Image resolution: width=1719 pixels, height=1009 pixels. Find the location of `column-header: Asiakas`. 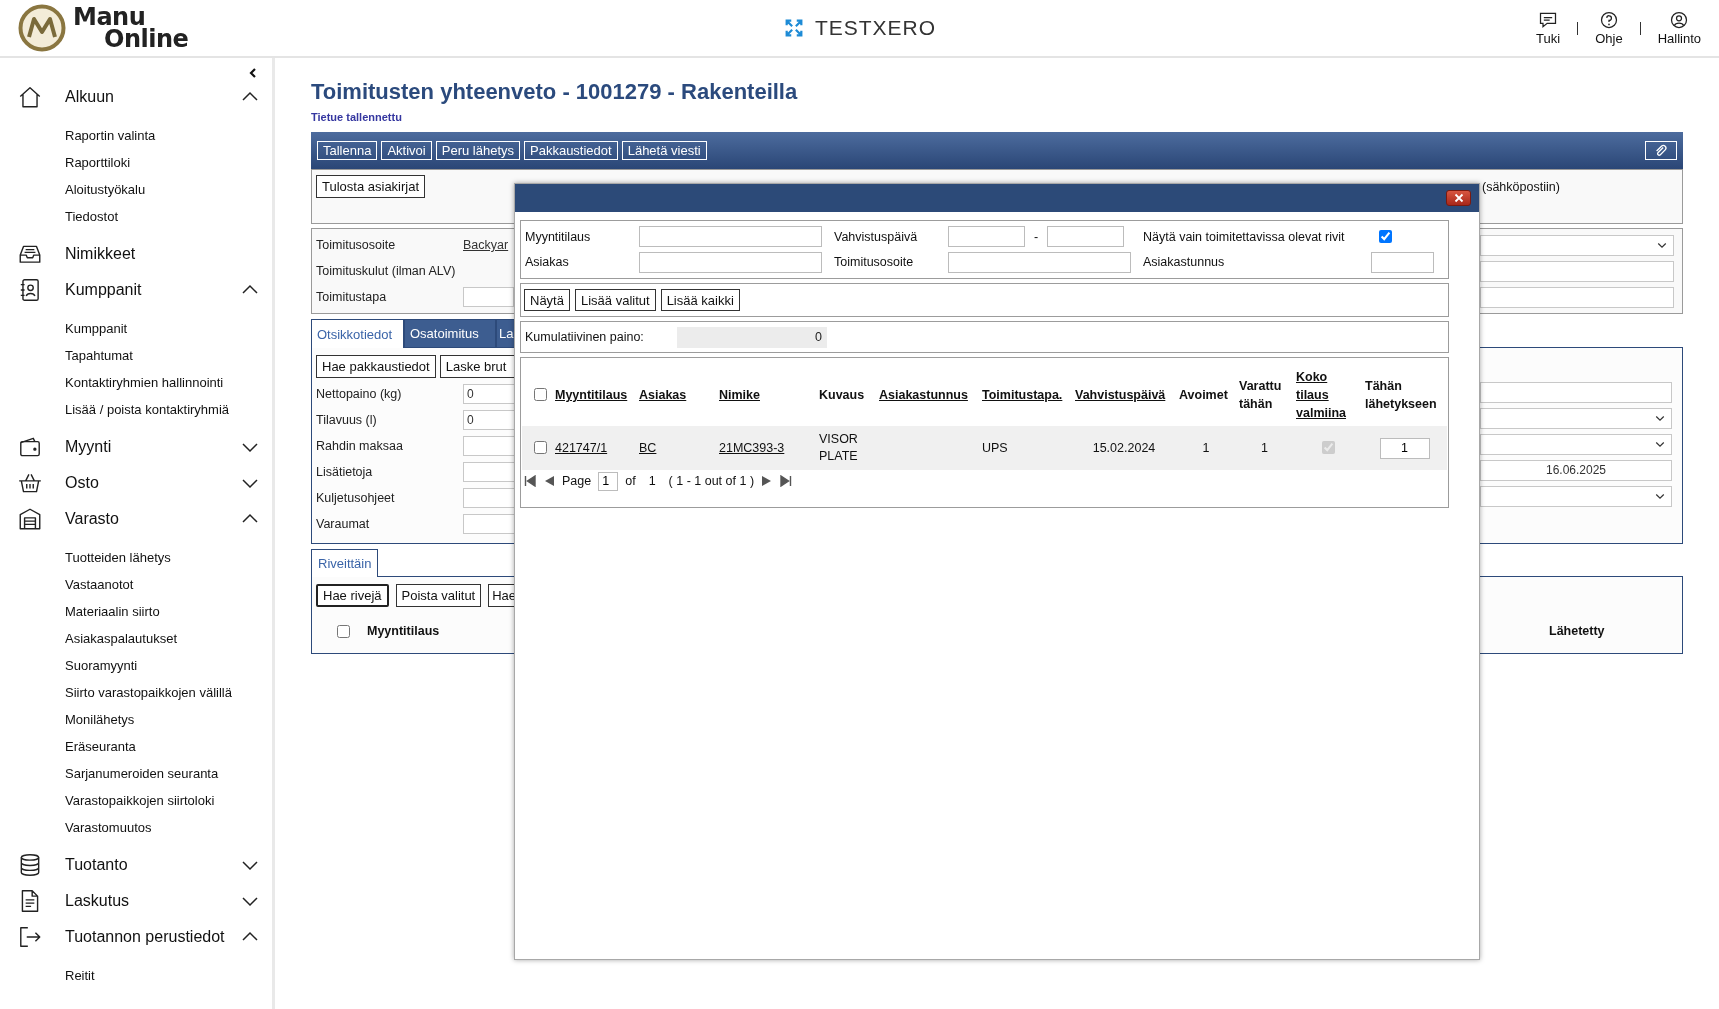

column-header: Asiakas is located at coordinates (676, 395).